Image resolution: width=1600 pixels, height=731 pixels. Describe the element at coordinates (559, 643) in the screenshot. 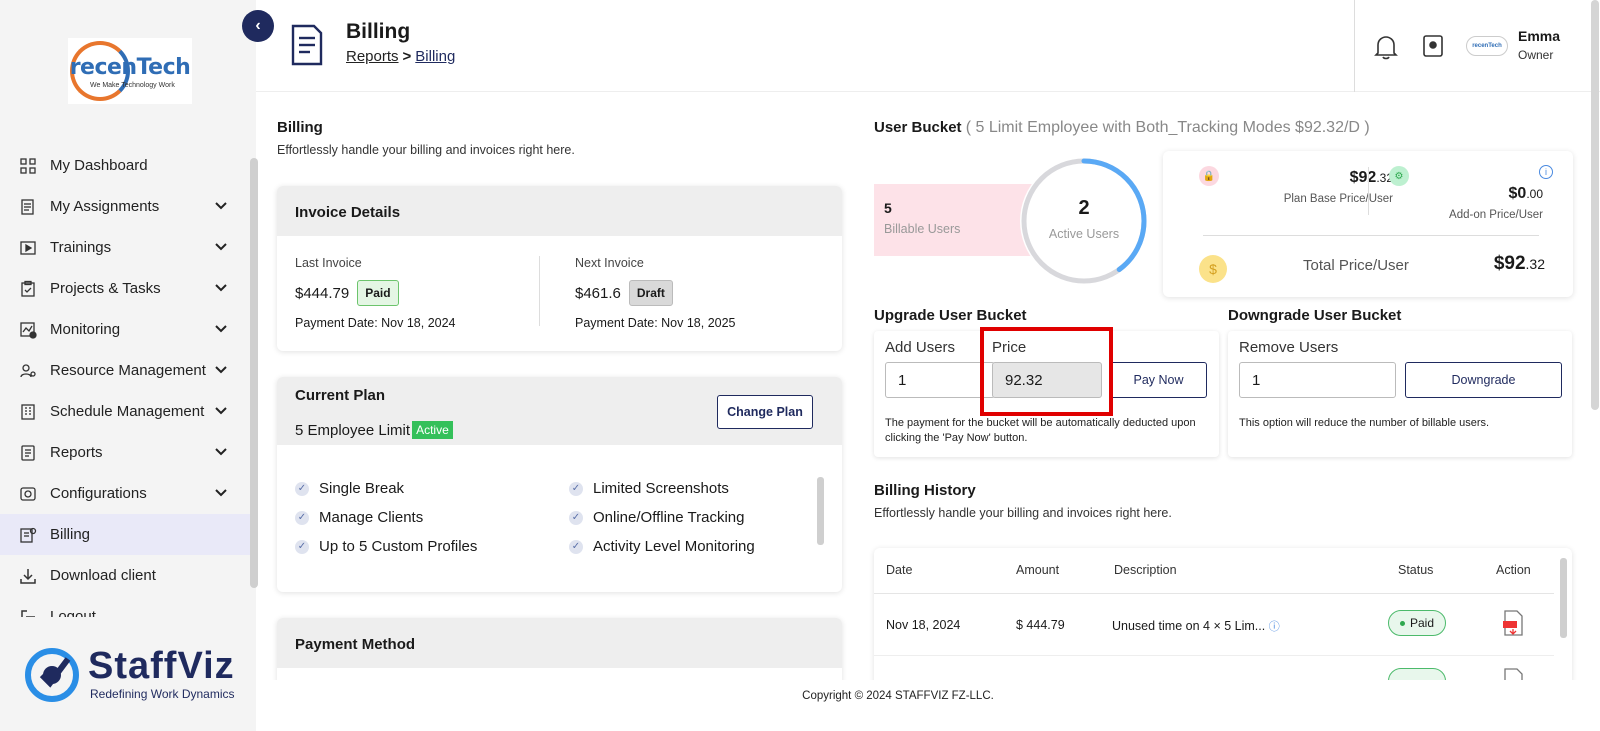

I see `payment-method-title: Payment Method` at that location.